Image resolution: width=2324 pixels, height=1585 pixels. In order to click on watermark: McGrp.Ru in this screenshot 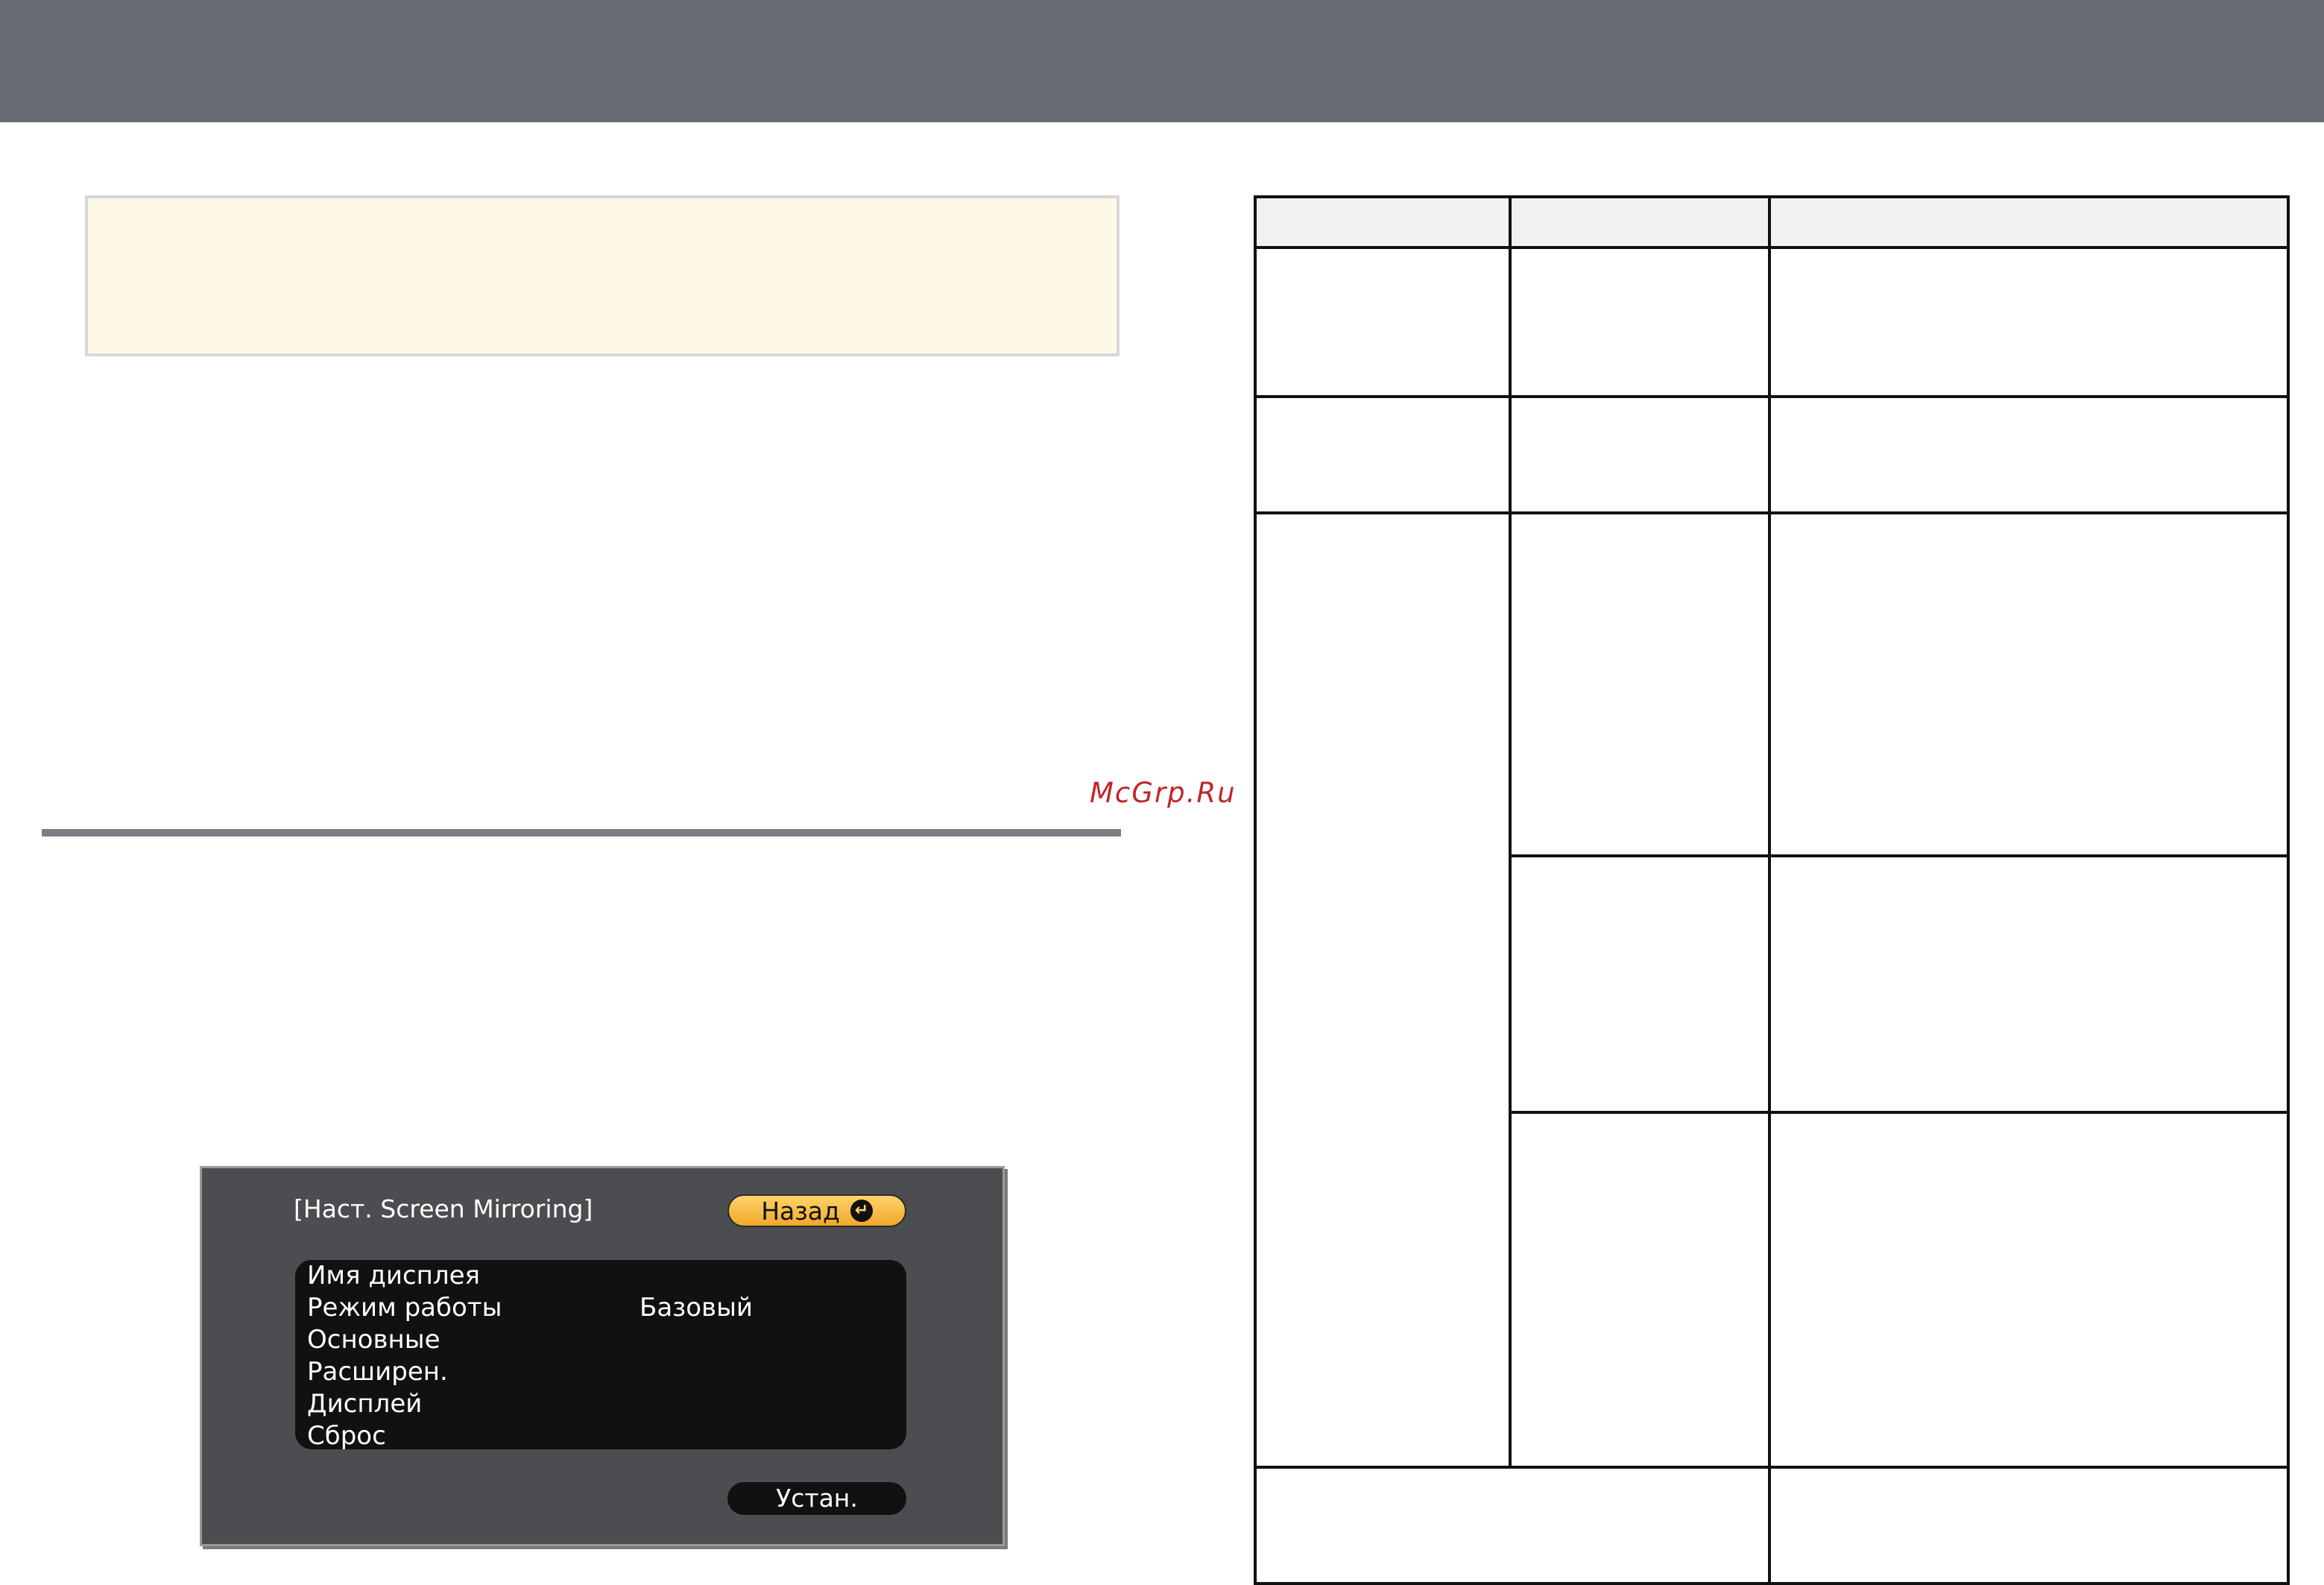, I will do `click(1163, 793)`.